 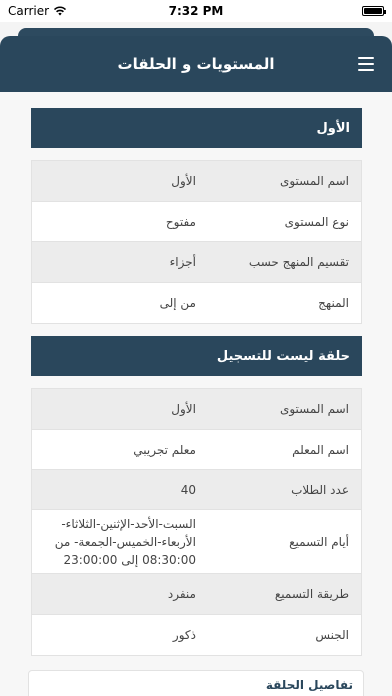 I want to click on battery-icon, so click(x=374, y=11).